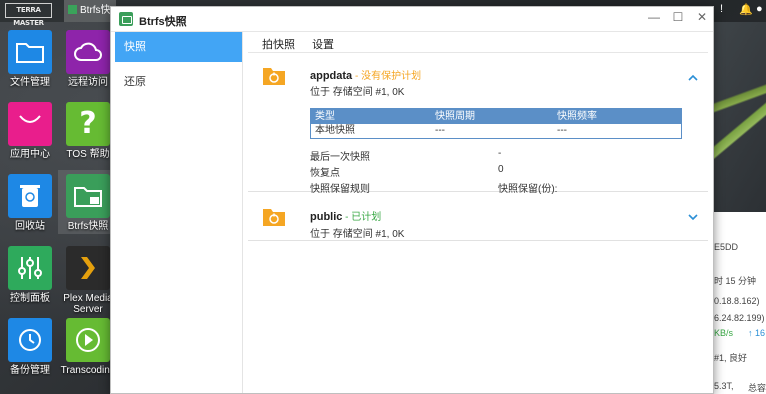 The width and height of the screenshot is (766, 394). I want to click on sidebar-item-restore: 还原, so click(176, 82).